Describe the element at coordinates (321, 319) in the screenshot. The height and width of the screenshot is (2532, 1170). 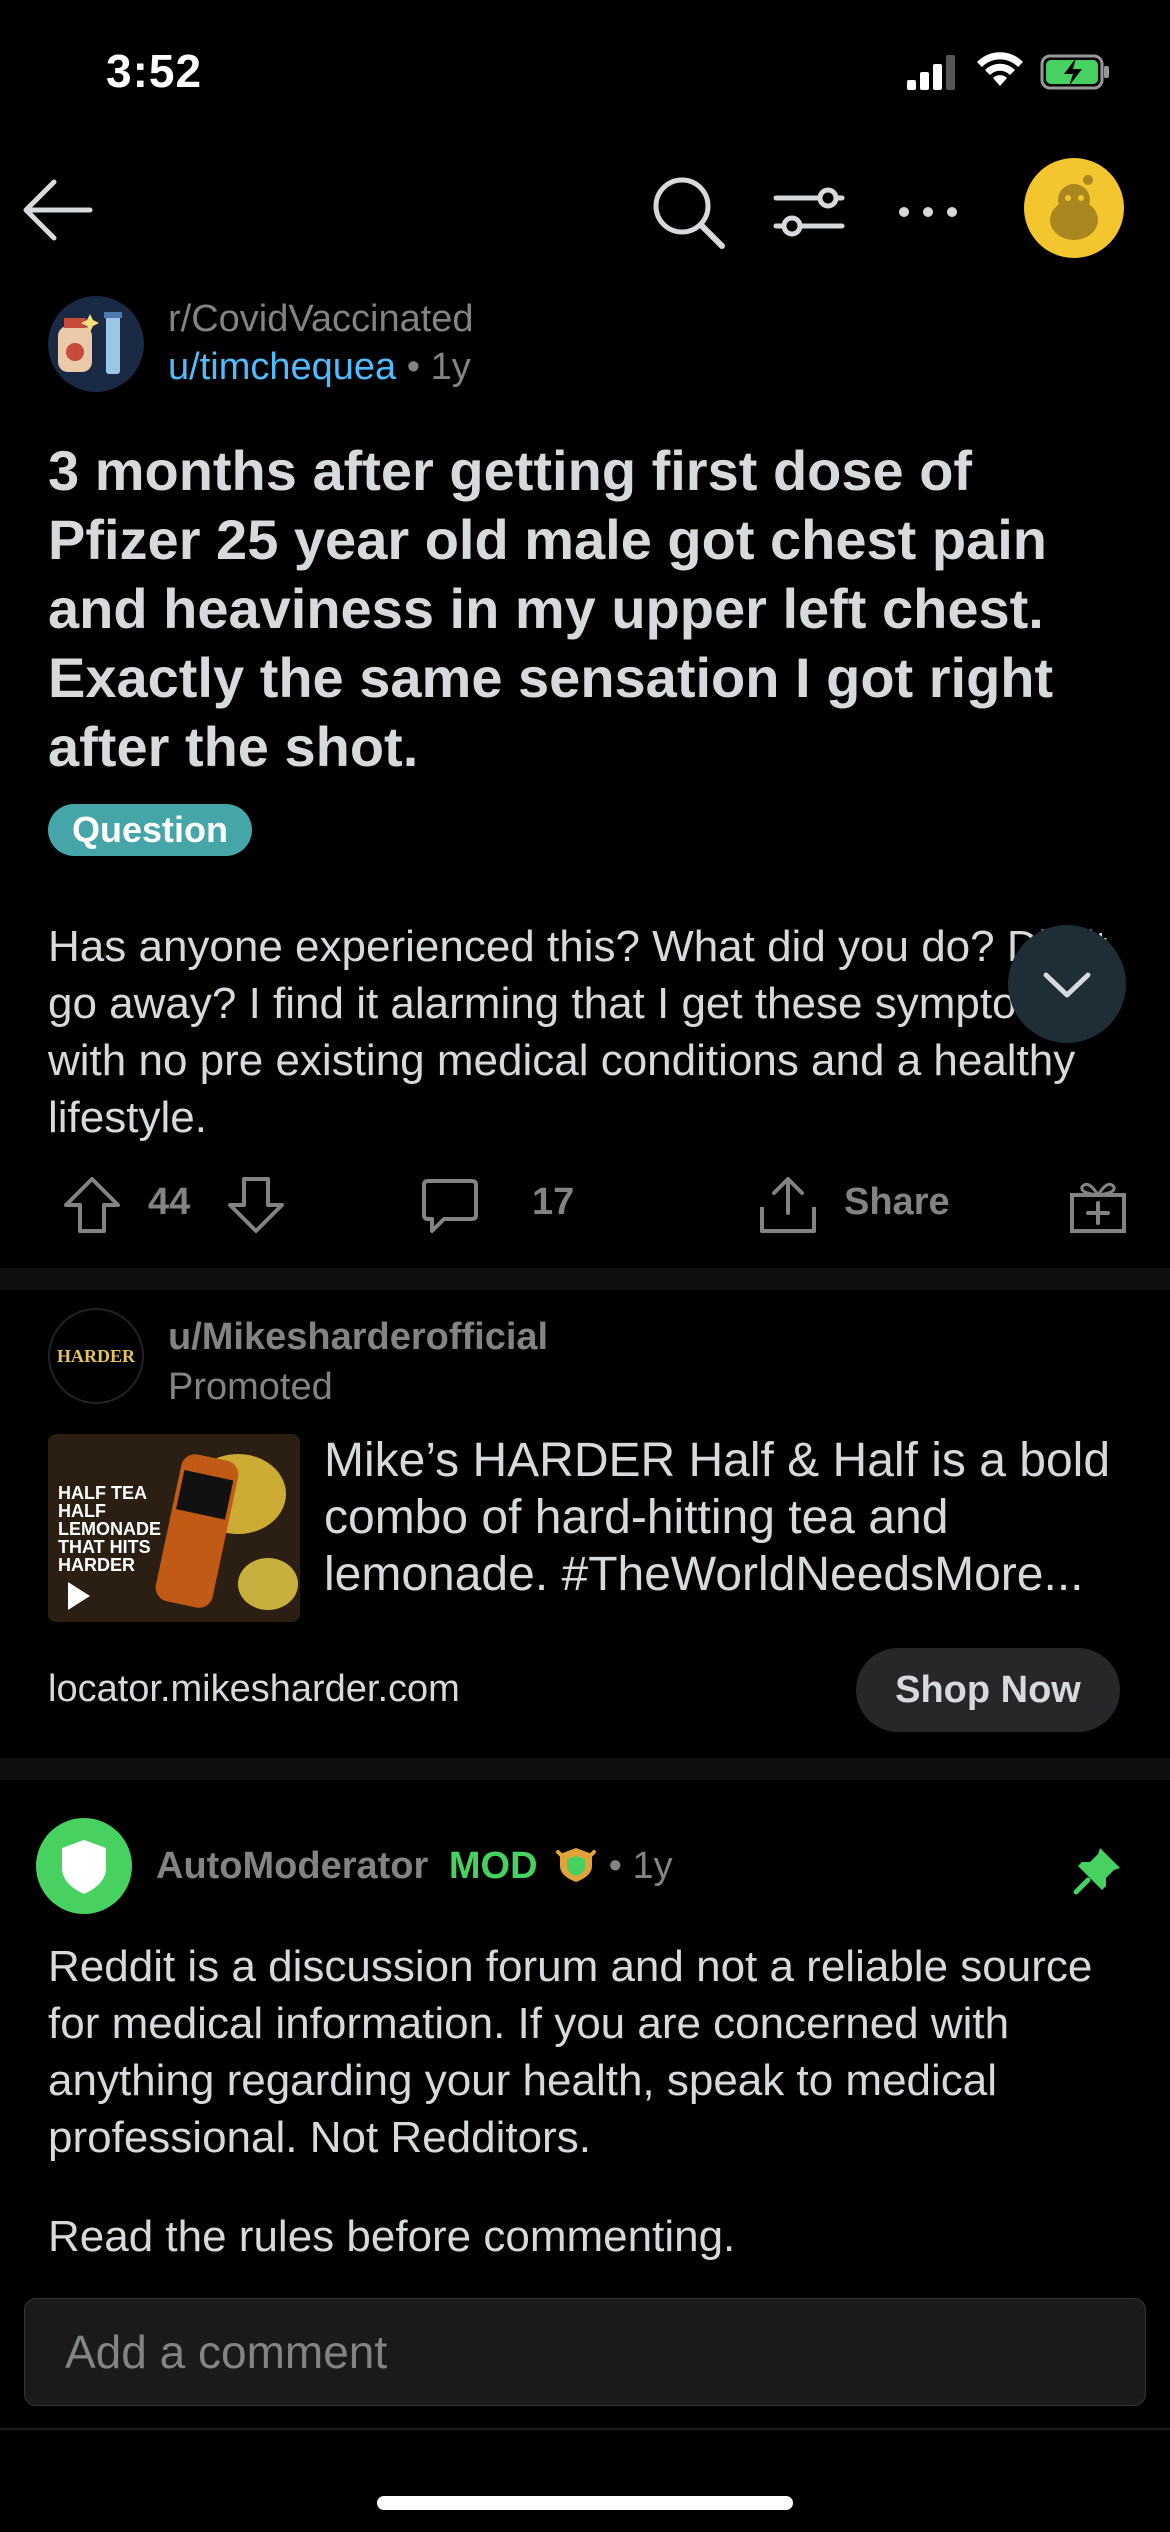
I see `subreddit-name: r/CovidVaccinated` at that location.